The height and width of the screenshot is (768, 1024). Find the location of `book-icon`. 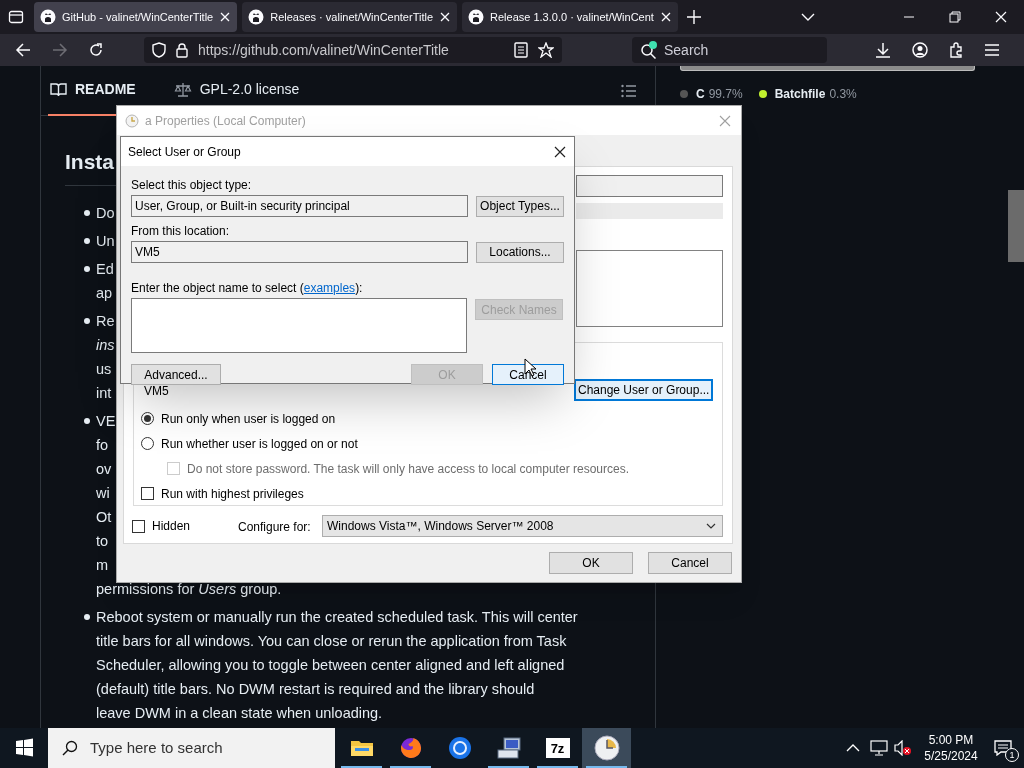

book-icon is located at coordinates (58, 89).